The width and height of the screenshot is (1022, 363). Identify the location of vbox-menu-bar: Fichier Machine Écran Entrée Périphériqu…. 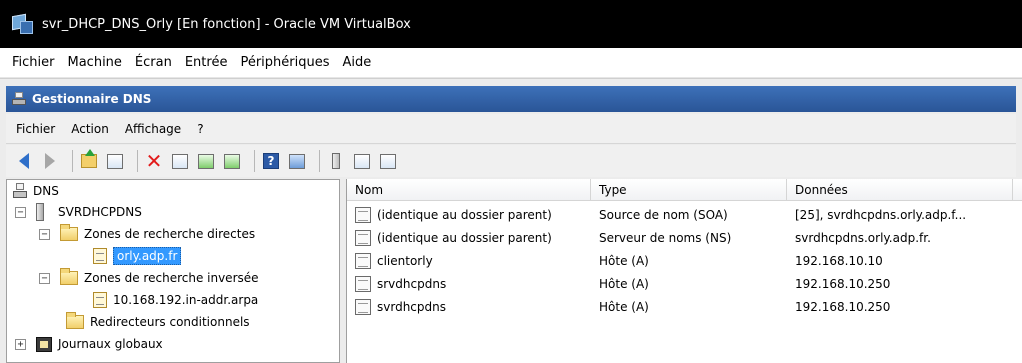
(511, 63).